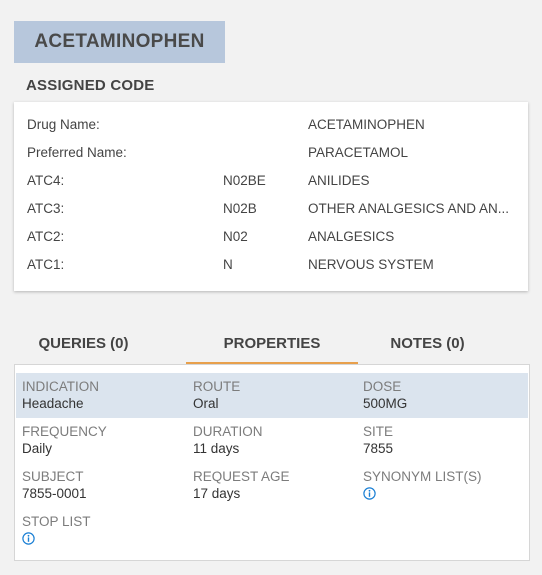 The width and height of the screenshot is (542, 575). What do you see at coordinates (216, 448) in the screenshot?
I see `property-value: 11 days` at bounding box center [216, 448].